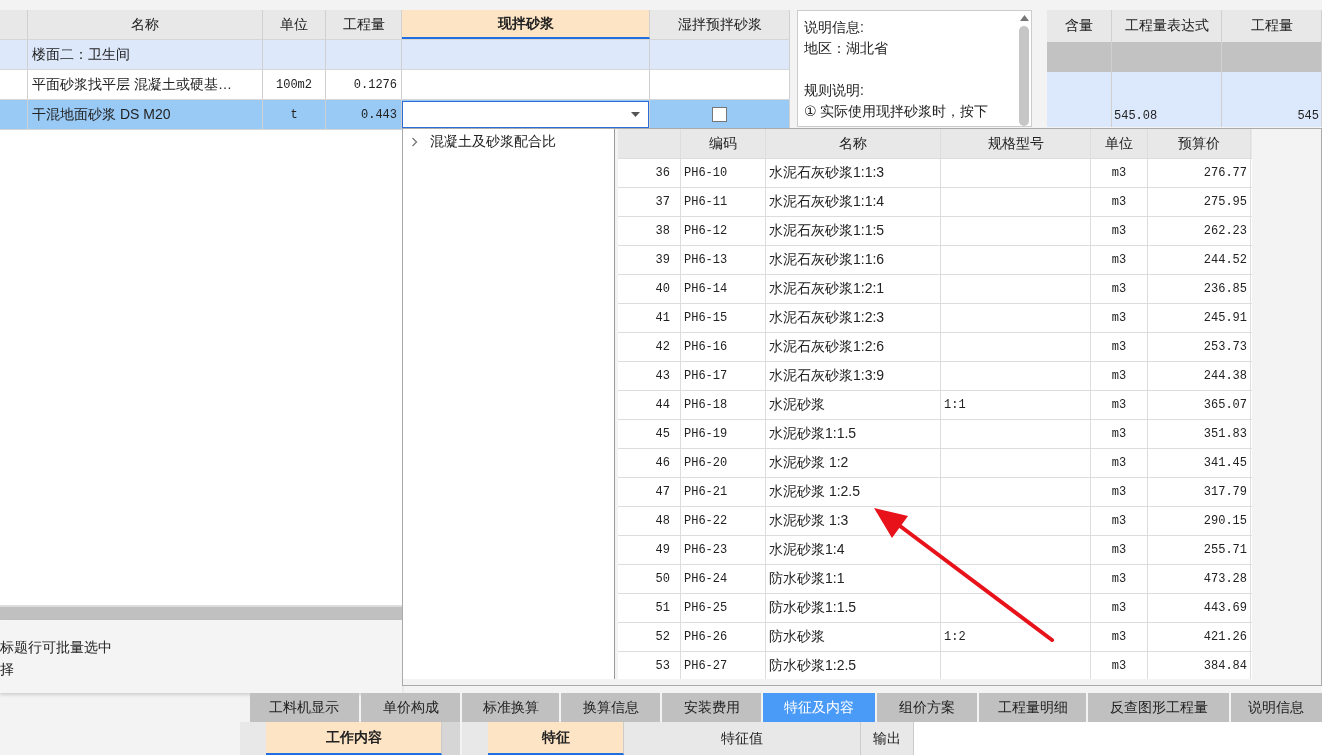 The height and width of the screenshot is (755, 1322). Describe the element at coordinates (1158, 707) in the screenshot. I see `tab: 反查图形工程量` at that location.